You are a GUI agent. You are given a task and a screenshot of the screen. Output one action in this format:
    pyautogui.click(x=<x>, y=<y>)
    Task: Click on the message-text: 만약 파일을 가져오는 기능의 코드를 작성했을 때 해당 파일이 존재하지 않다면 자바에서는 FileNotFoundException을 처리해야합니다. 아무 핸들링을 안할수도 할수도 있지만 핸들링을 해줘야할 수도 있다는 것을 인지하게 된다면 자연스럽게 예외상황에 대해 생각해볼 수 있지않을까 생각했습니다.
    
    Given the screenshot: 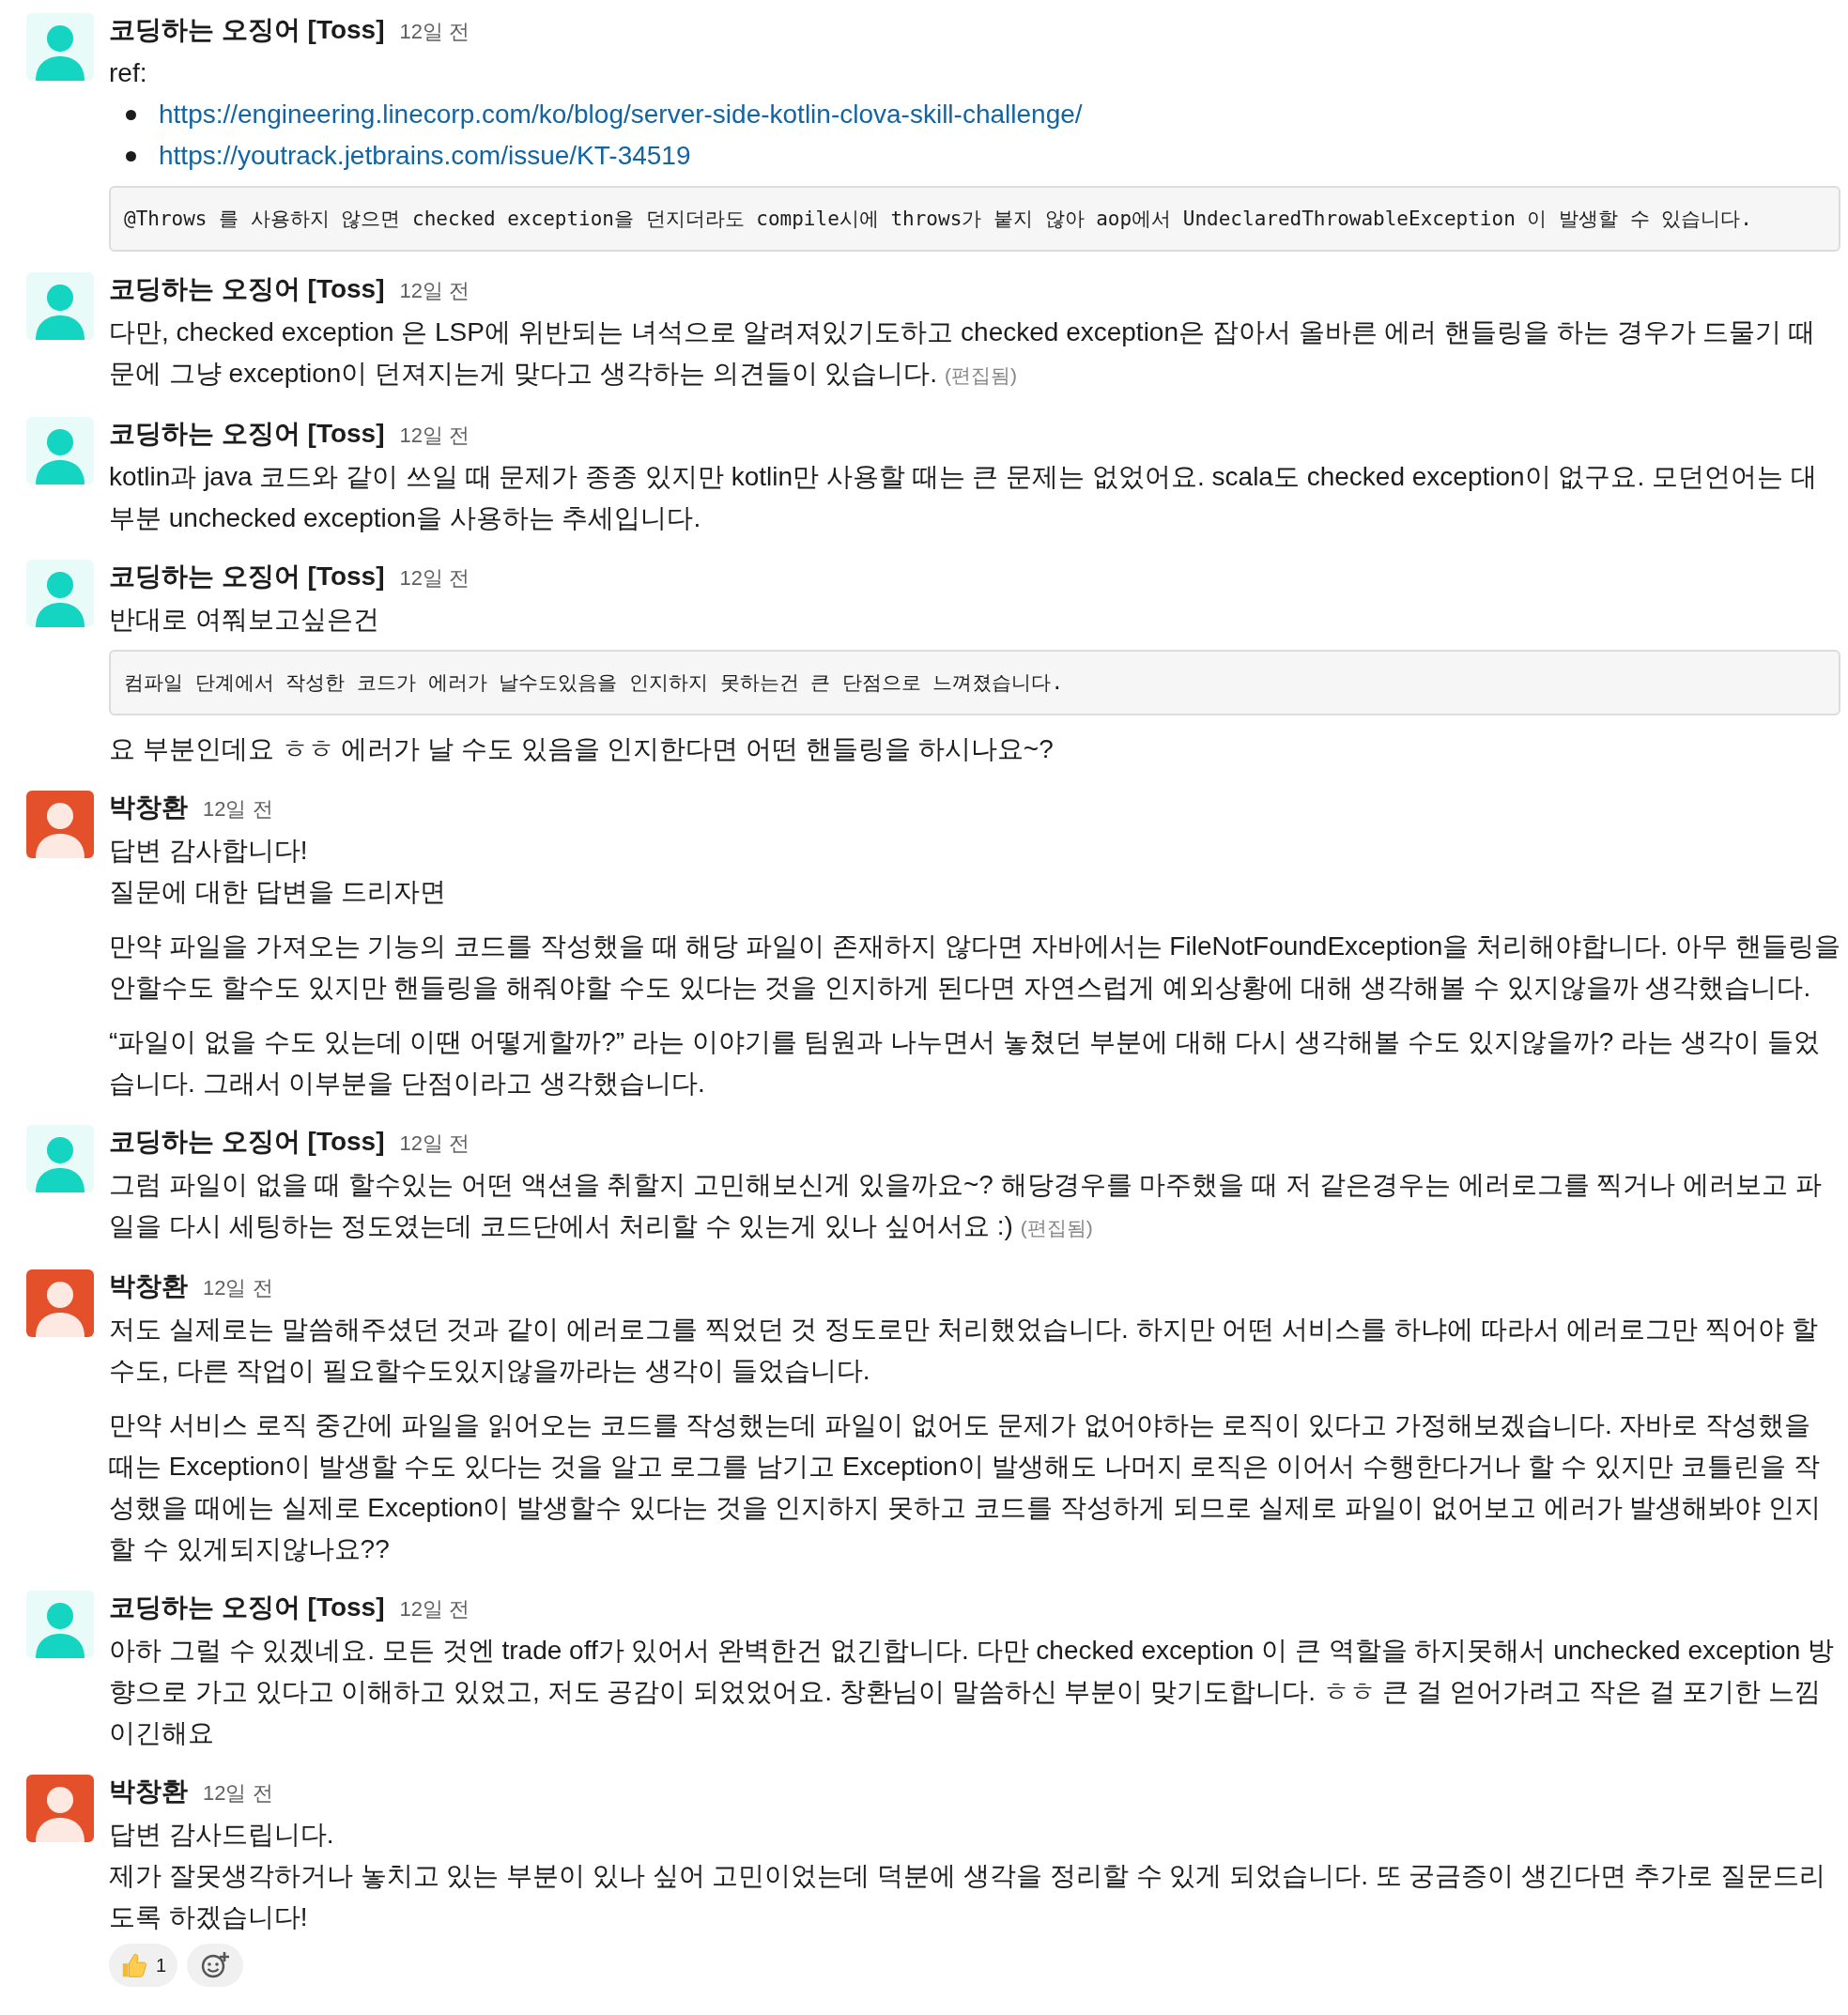 What is the action you would take?
    pyautogui.click(x=974, y=967)
    